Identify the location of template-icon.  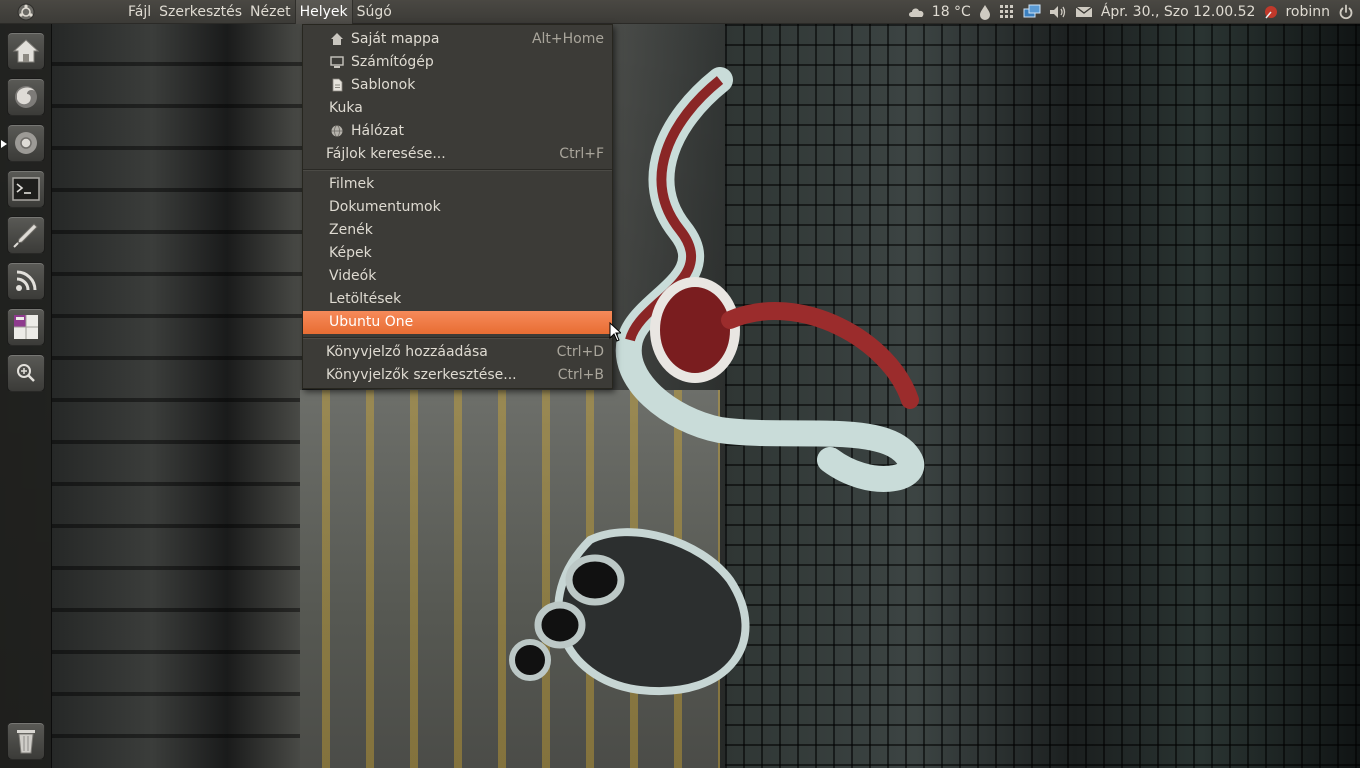
(337, 85).